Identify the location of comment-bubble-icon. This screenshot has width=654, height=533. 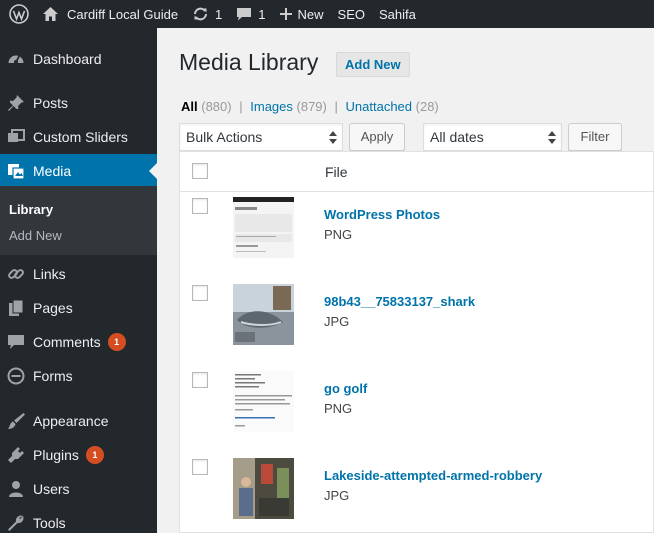
(244, 14).